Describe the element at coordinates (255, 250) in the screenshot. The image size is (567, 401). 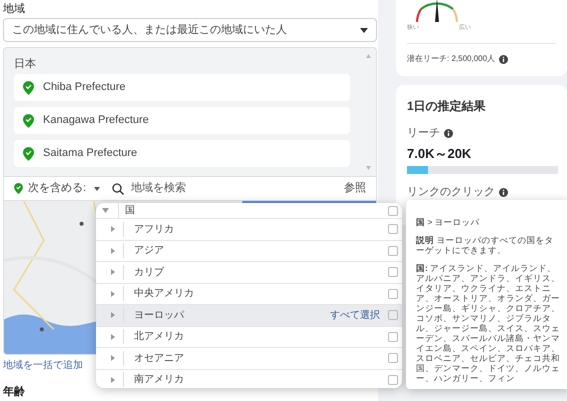
I see `region-label: アジア` at that location.